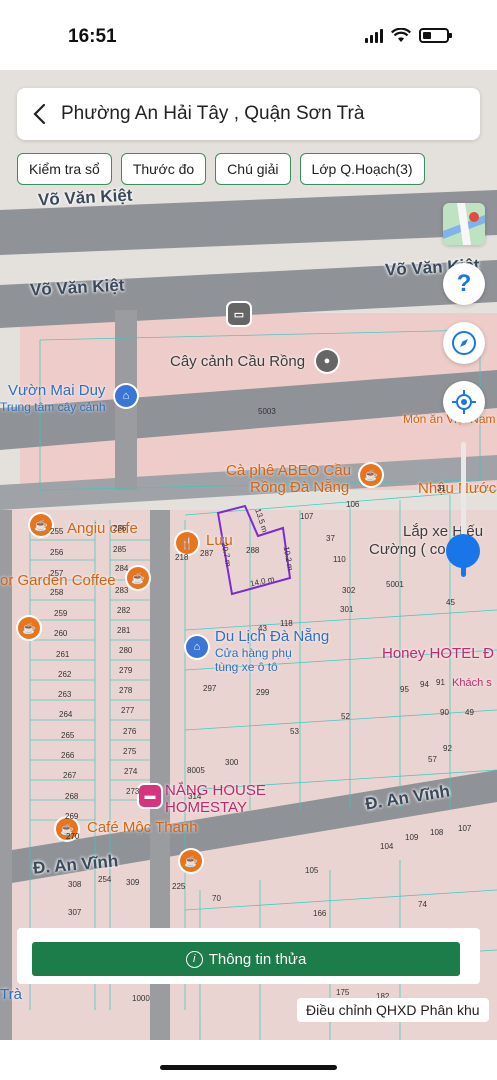 This screenshot has height=1080, width=497. I want to click on lot-number: 314, so click(195, 796).